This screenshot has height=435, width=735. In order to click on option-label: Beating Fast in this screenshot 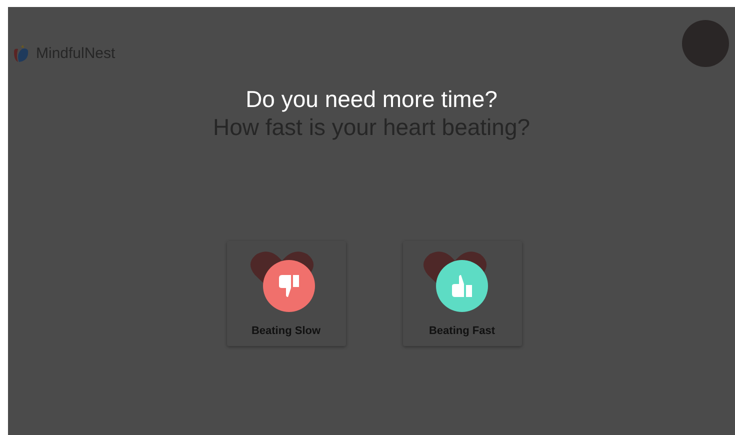, I will do `click(461, 331)`.